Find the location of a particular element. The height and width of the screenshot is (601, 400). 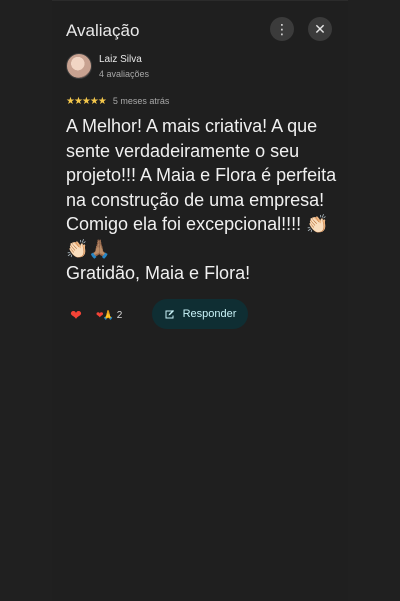

reply-edit-icon is located at coordinates (169, 314).